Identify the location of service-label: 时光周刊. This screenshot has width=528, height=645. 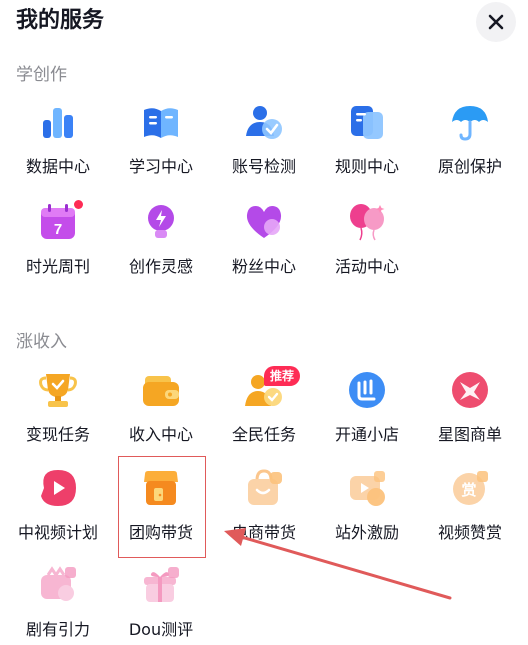
(57, 266).